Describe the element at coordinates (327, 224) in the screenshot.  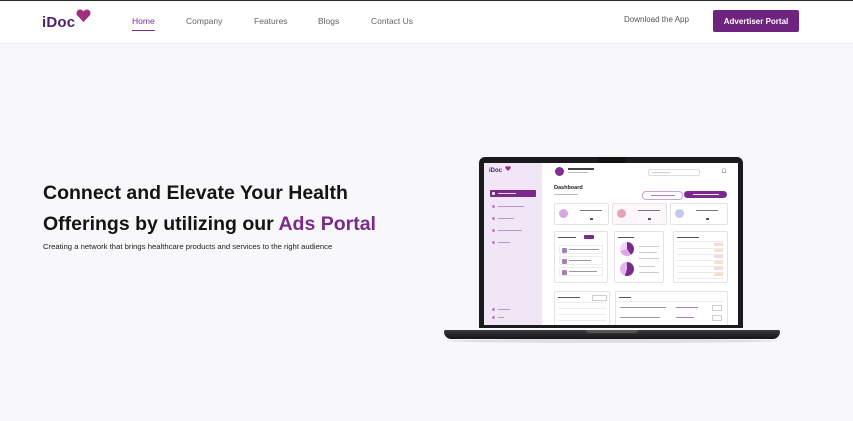
I see `hero-title-accent: Ads Portal` at that location.